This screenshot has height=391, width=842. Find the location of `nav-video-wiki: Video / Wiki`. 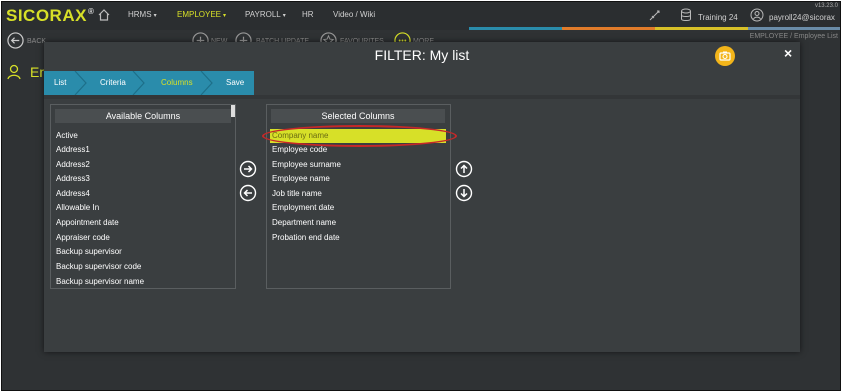

nav-video-wiki: Video / Wiki is located at coordinates (354, 14).